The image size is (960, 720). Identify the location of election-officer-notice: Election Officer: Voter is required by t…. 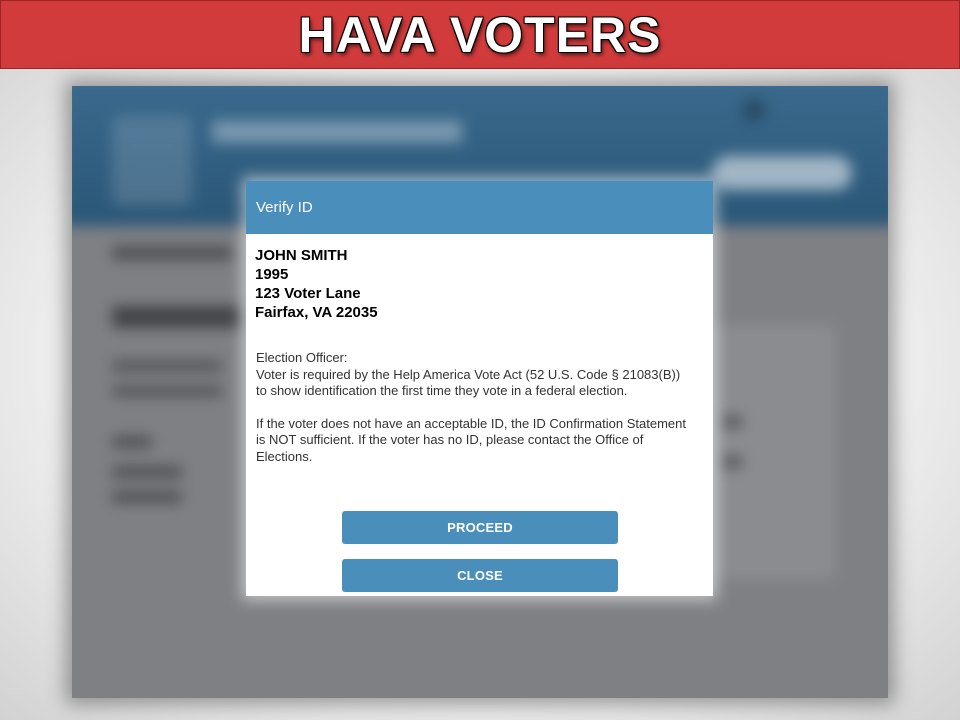
(479, 393).